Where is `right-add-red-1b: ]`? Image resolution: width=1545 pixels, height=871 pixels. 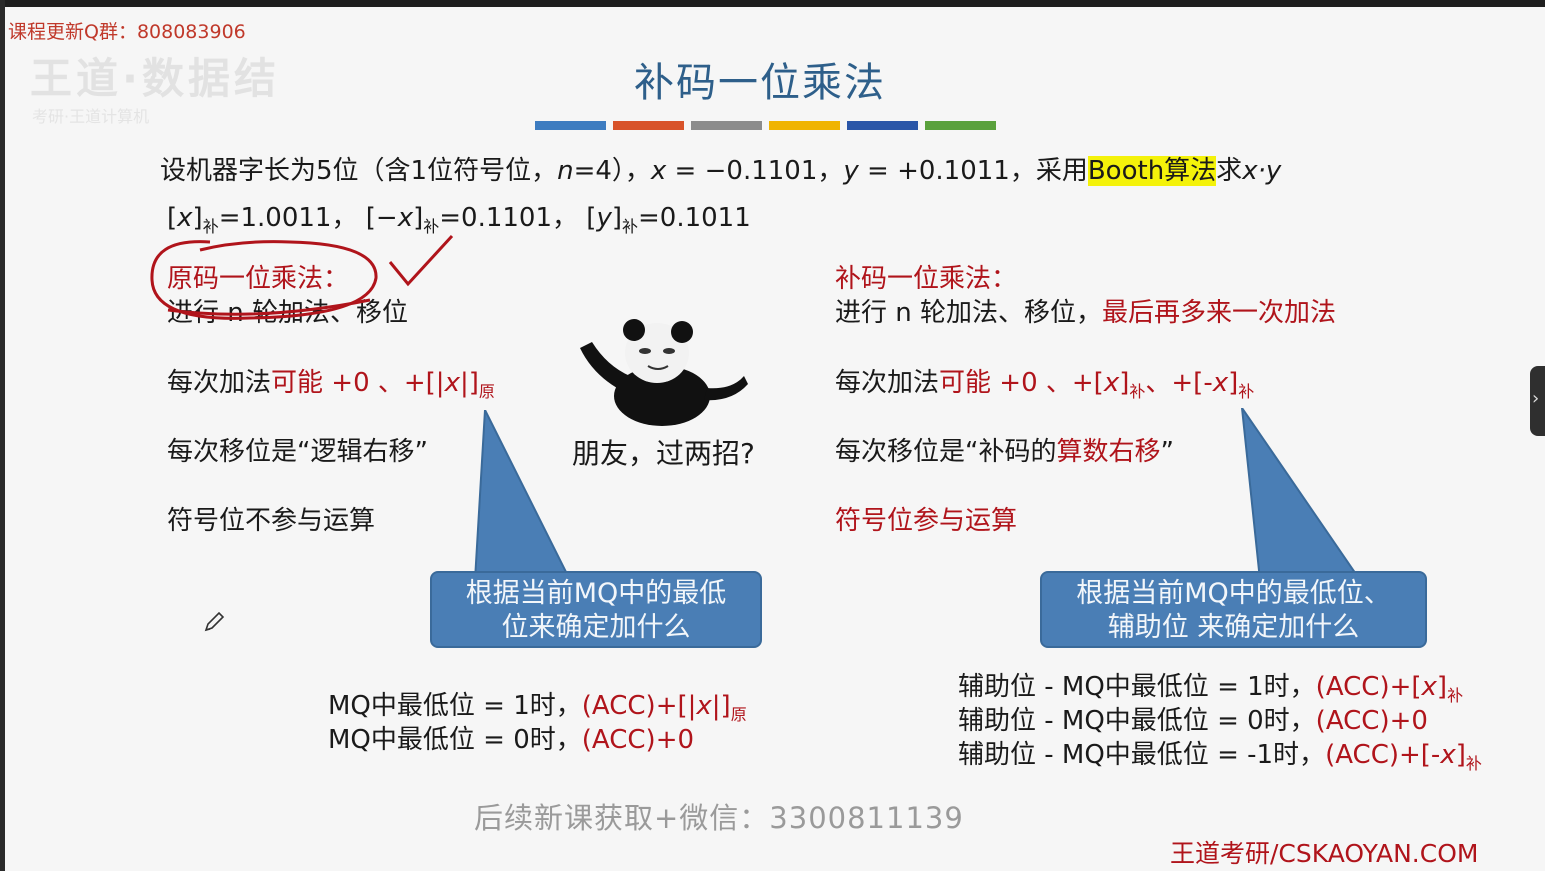
right-add-red-1b: ] is located at coordinates (1124, 383).